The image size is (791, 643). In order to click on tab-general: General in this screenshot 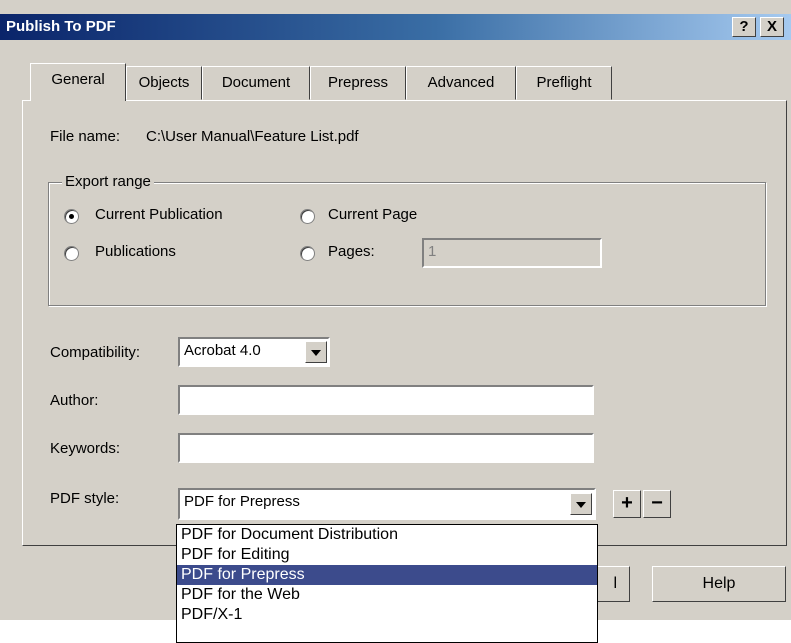, I will do `click(78, 82)`.